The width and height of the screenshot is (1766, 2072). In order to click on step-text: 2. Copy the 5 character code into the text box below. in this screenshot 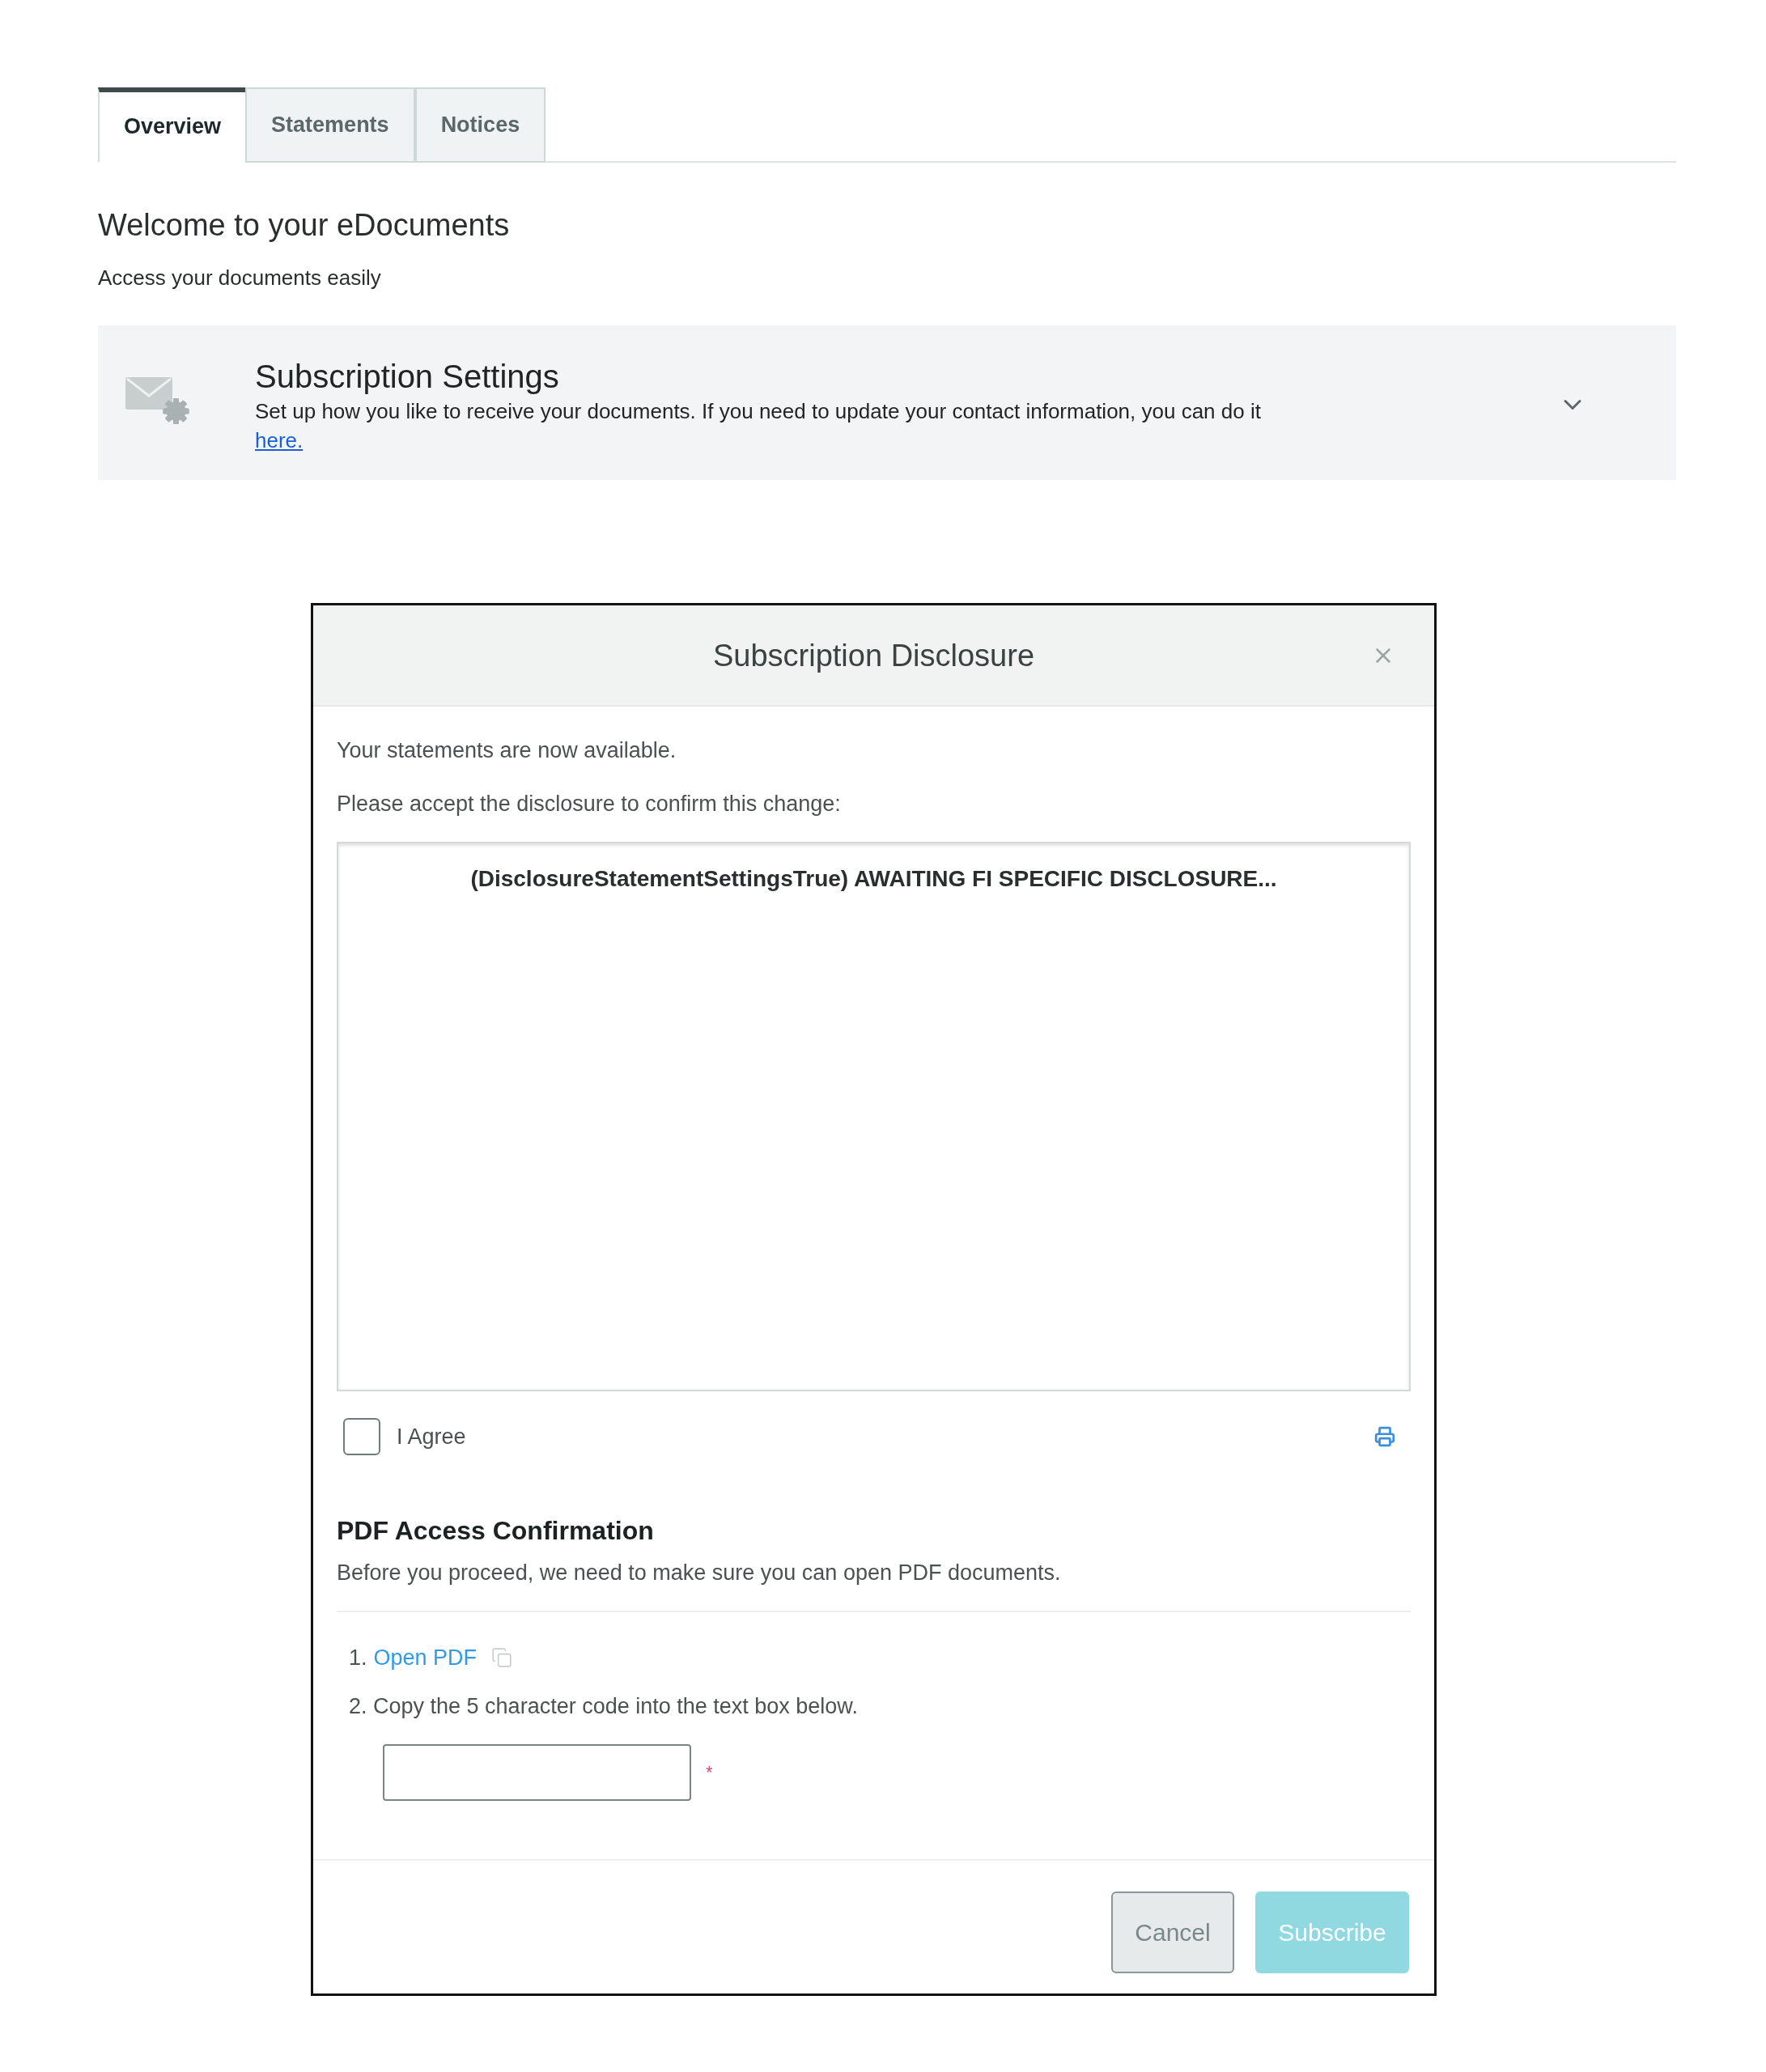, I will do `click(603, 1706)`.